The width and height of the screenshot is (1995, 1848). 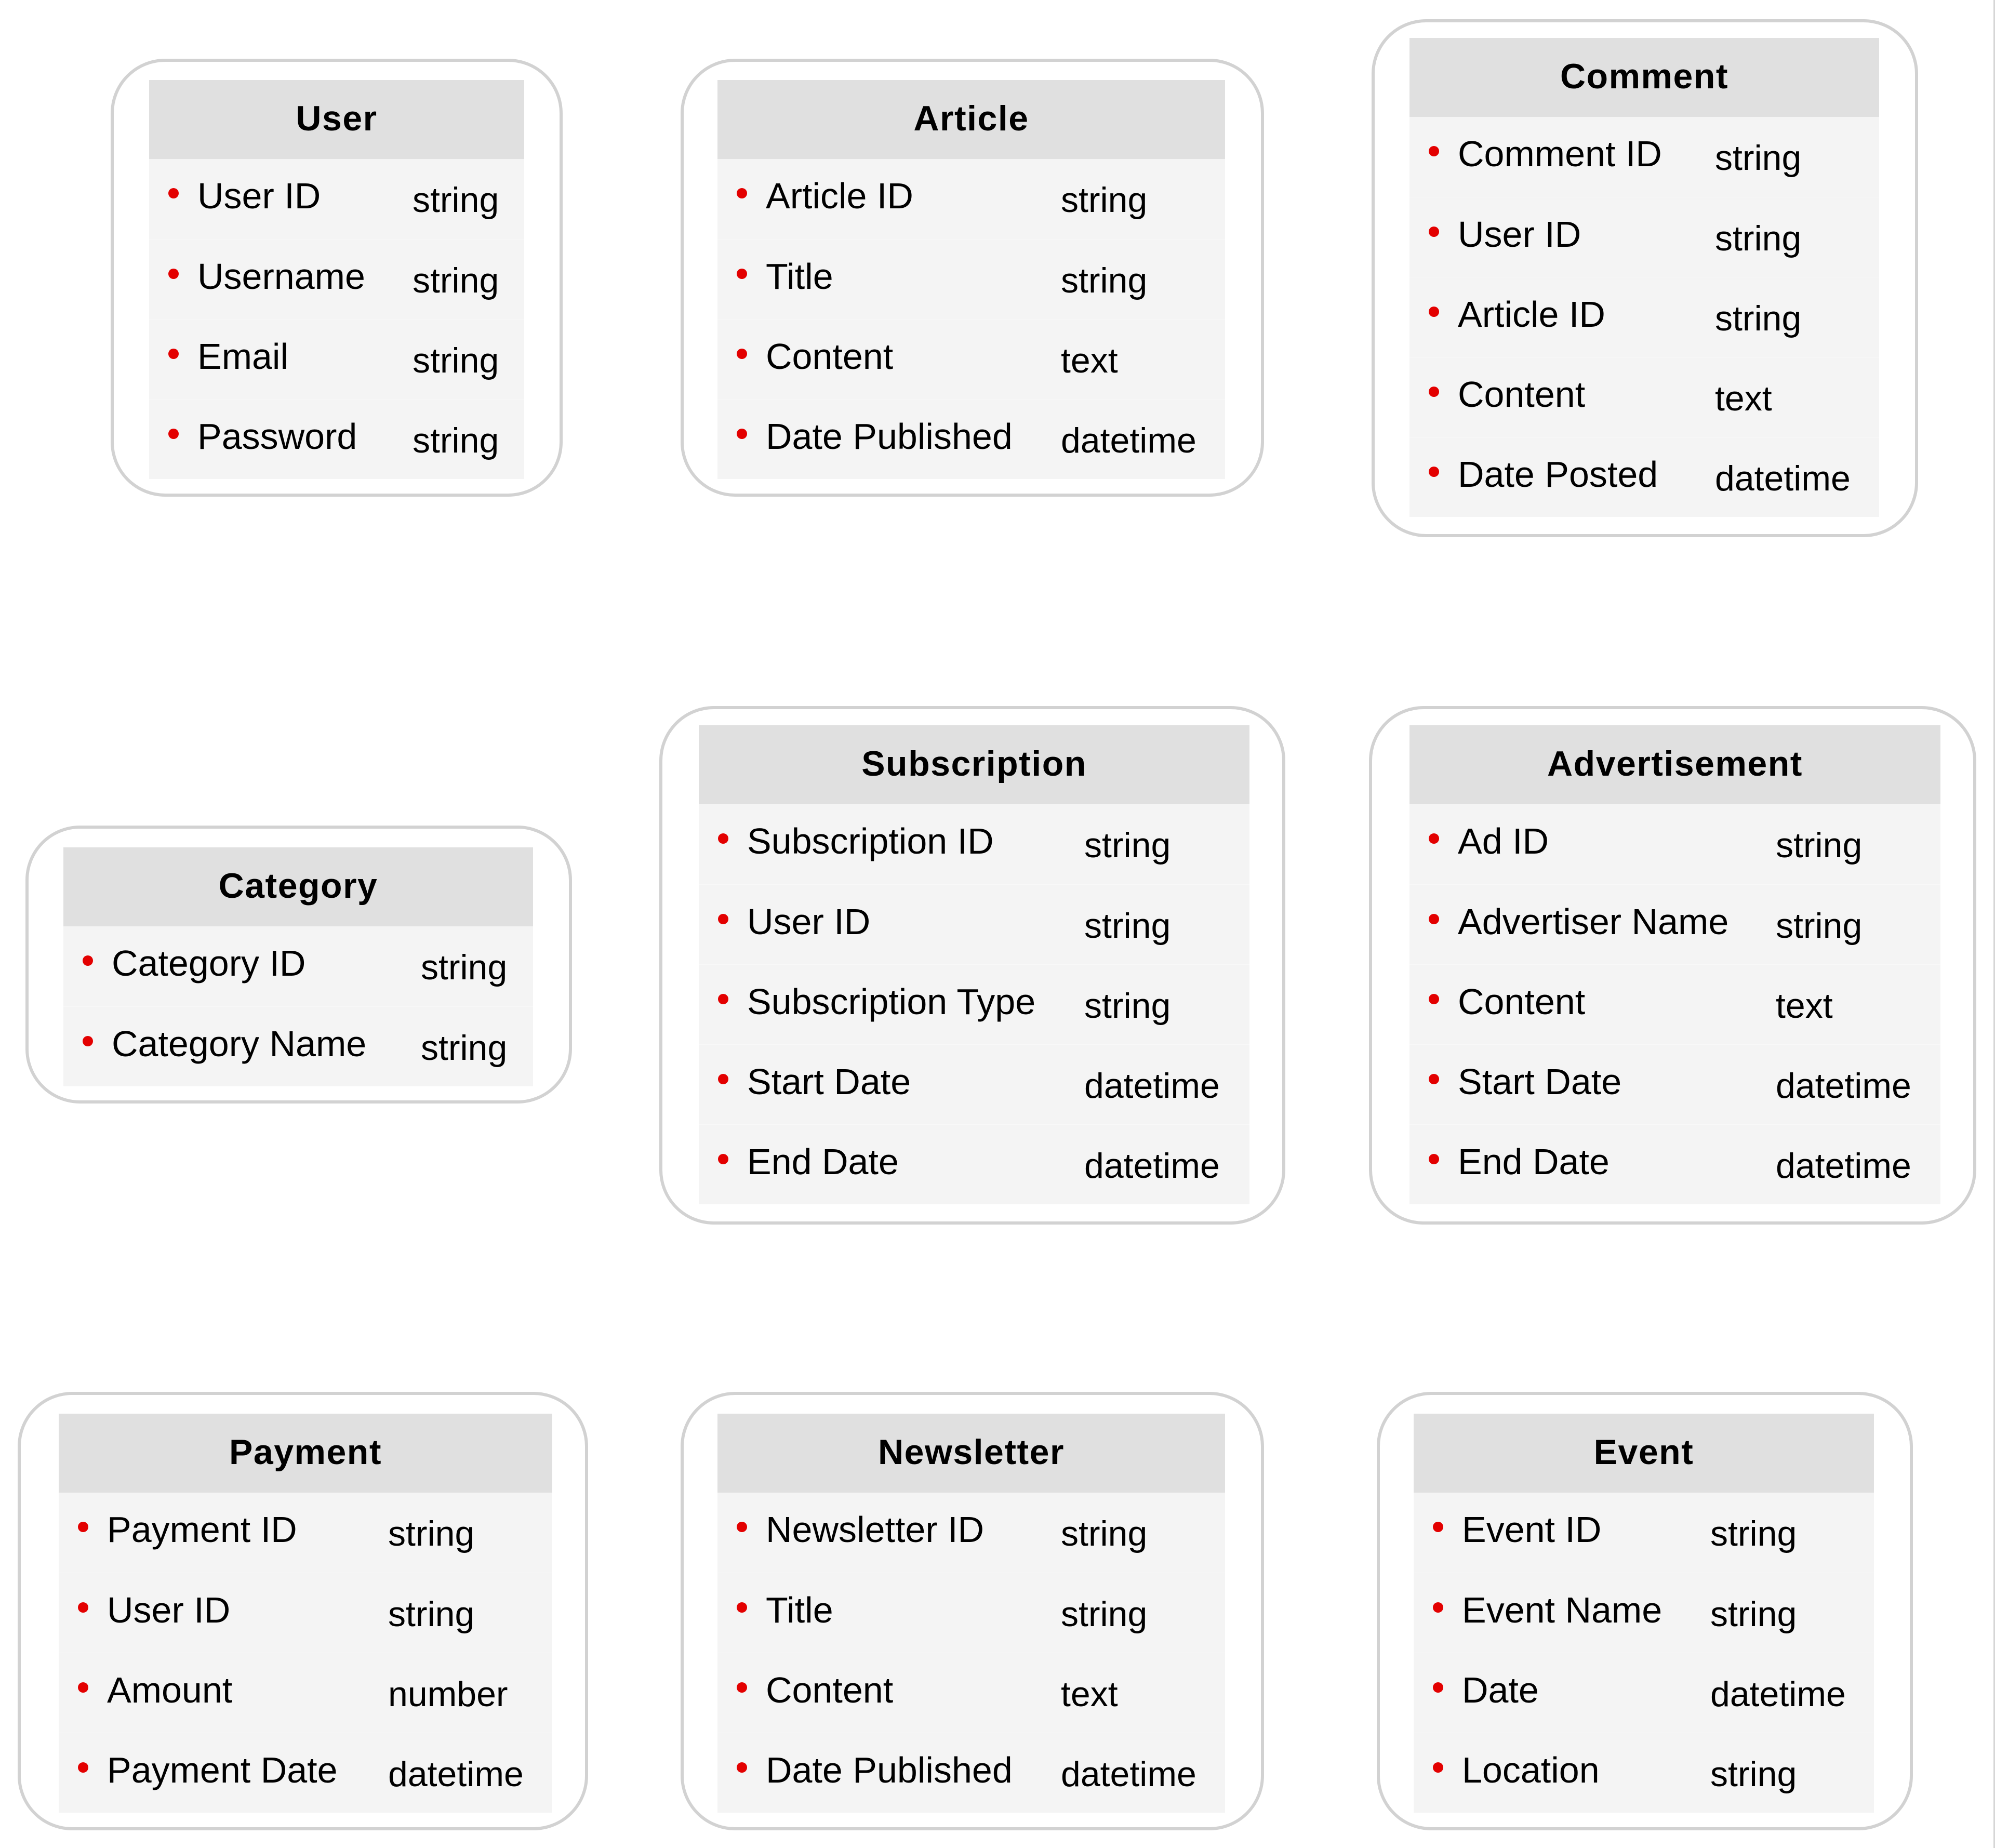 I want to click on entity-title: Newsletter, so click(x=971, y=1452).